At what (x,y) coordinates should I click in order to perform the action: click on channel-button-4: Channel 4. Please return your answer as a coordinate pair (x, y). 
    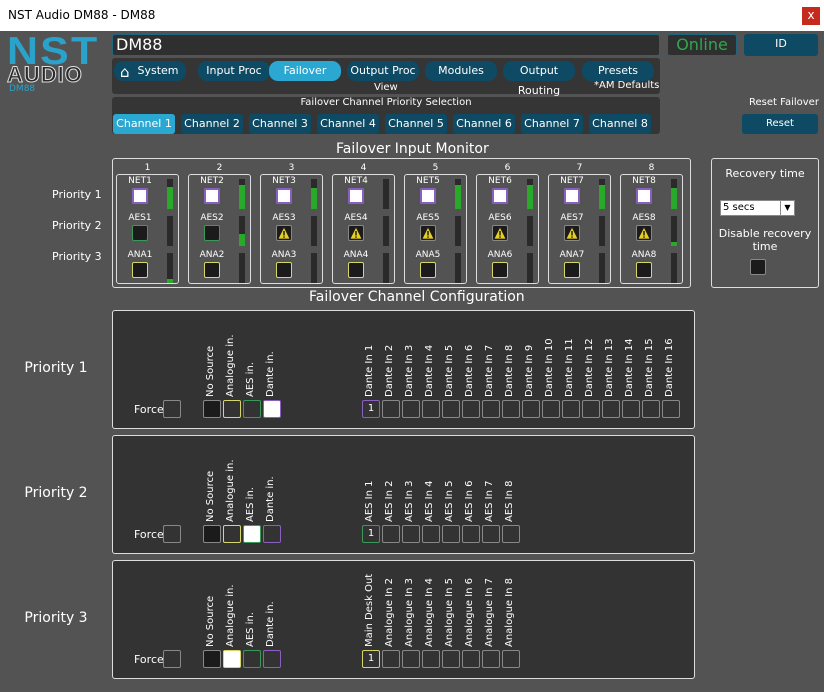
    Looking at the image, I should click on (348, 124).